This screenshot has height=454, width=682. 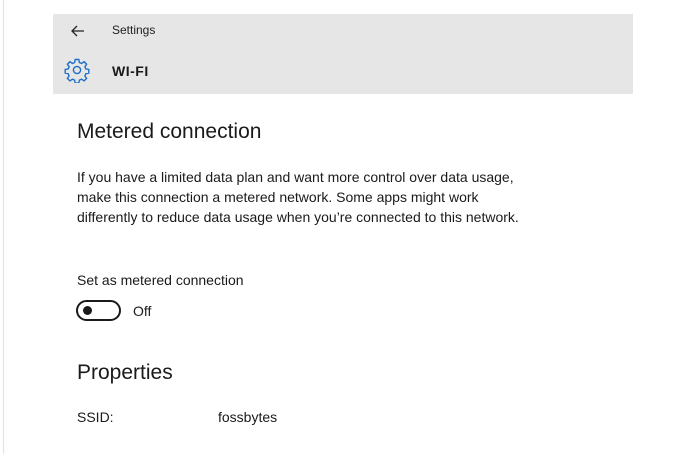 What do you see at coordinates (77, 70) in the screenshot?
I see `gear-icon` at bounding box center [77, 70].